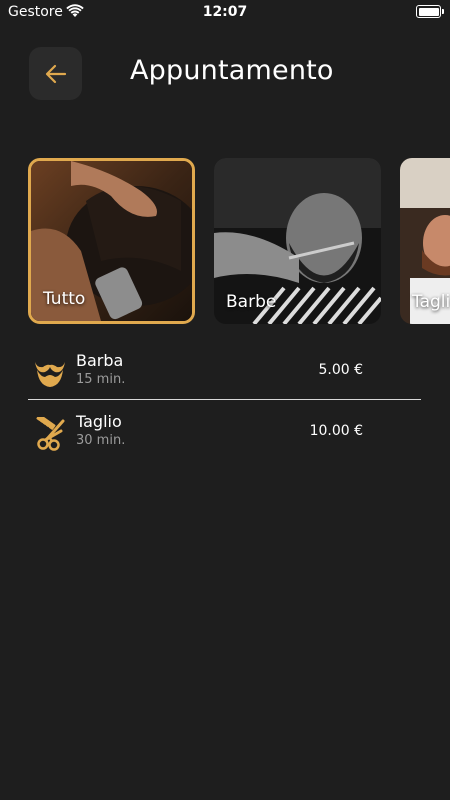 The width and height of the screenshot is (450, 800). What do you see at coordinates (111, 241) in the screenshot?
I see `category-card-tutto: Tutto` at bounding box center [111, 241].